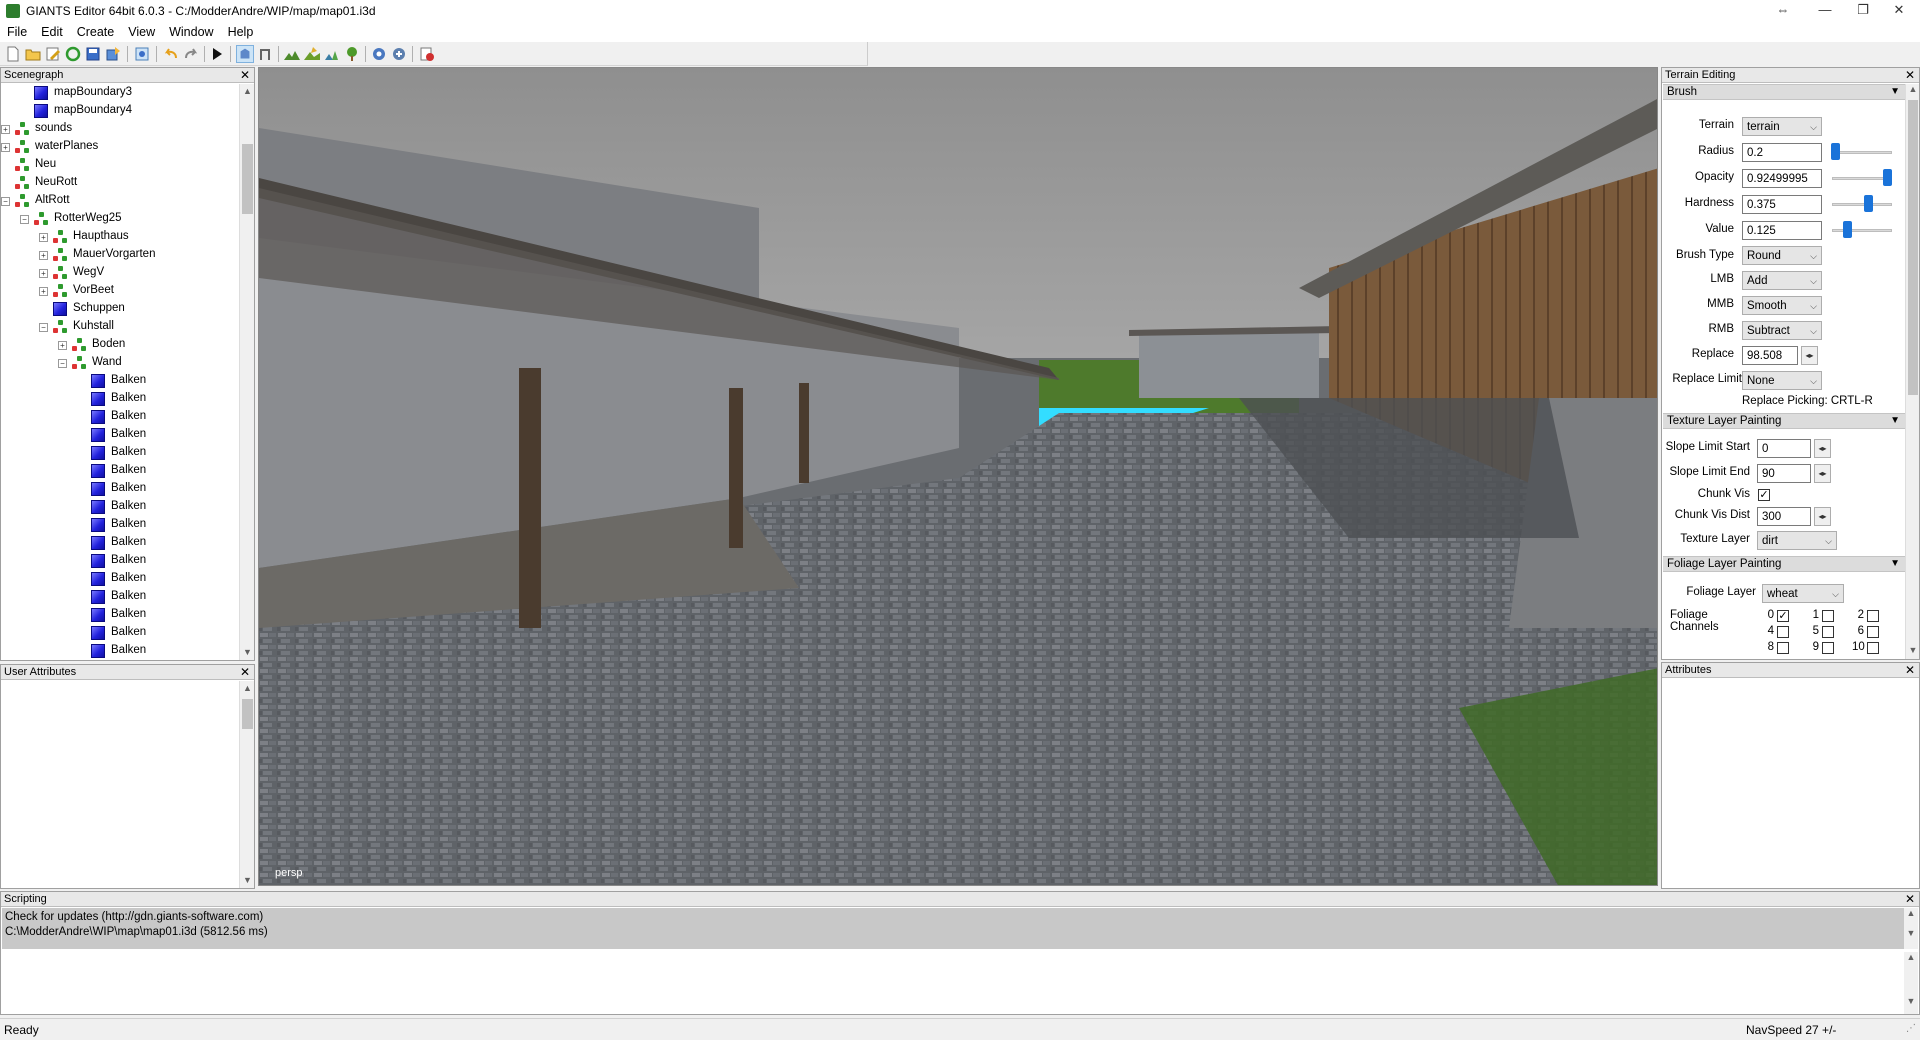 The height and width of the screenshot is (1040, 1920). What do you see at coordinates (427, 54) in the screenshot?
I see `record-icon` at bounding box center [427, 54].